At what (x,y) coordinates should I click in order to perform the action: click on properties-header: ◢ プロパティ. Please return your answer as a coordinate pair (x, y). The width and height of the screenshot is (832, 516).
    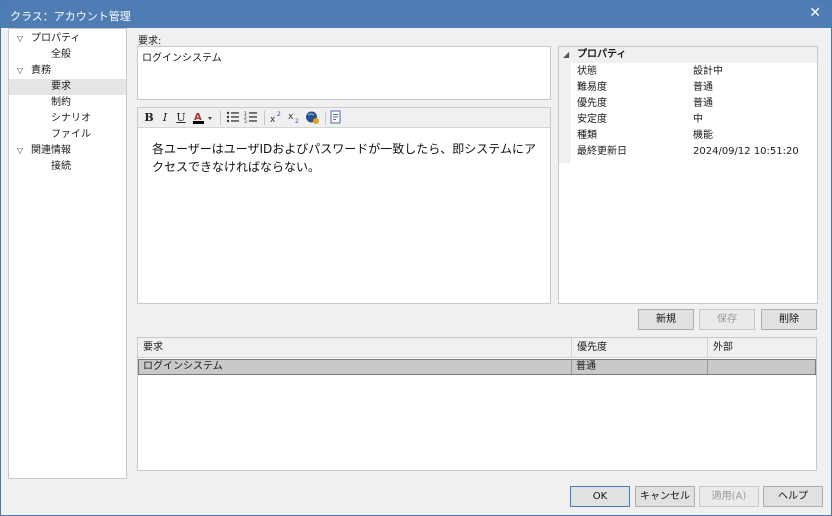
    Looking at the image, I should click on (688, 55).